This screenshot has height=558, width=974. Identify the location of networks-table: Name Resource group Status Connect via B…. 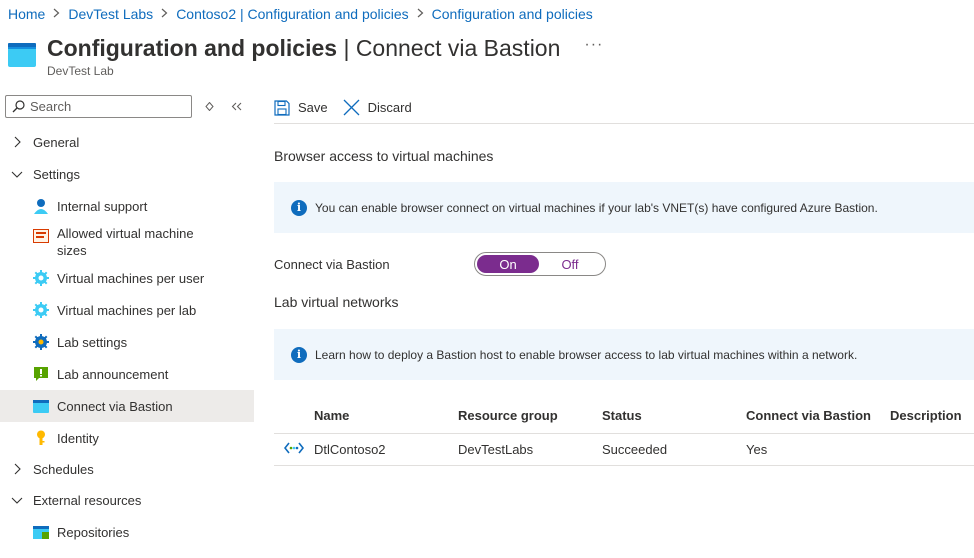
(624, 432).